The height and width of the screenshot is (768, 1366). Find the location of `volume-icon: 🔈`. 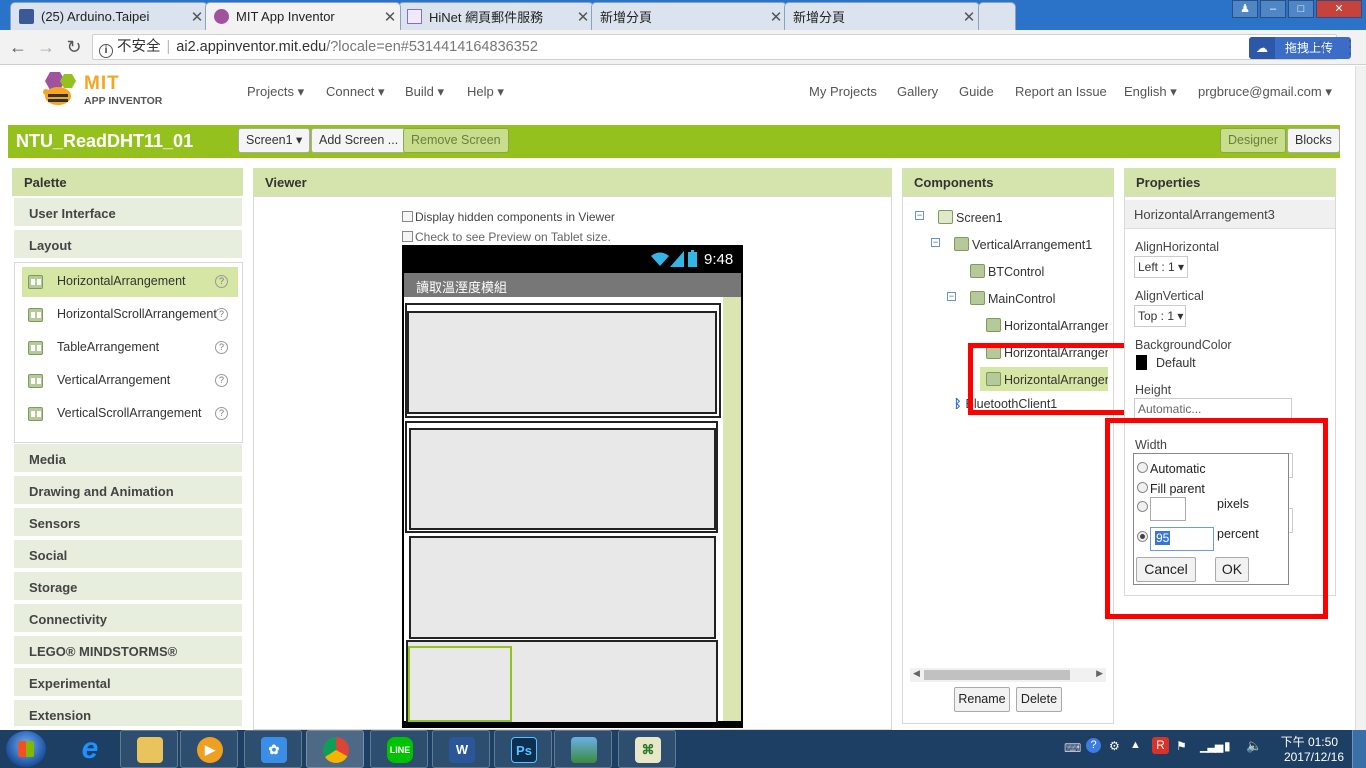

volume-icon: 🔈 is located at coordinates (1254, 746).